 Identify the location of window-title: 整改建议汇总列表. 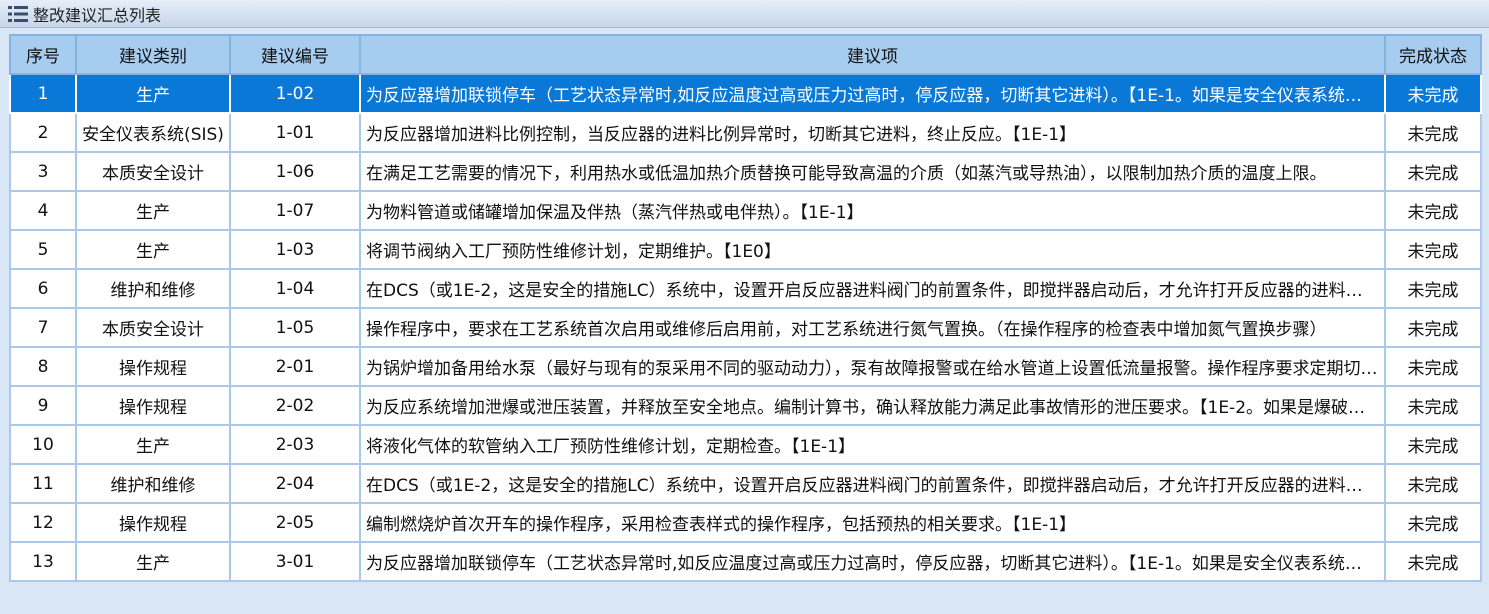
(97, 15).